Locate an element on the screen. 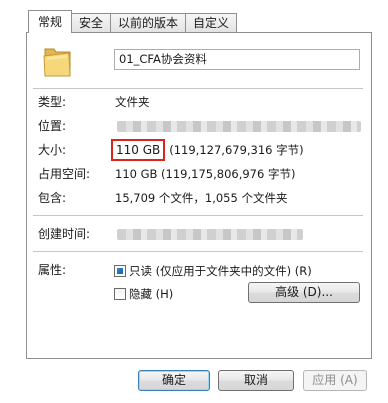 Image resolution: width=388 pixels, height=403 pixels. size-label: 大小: is located at coordinates (52, 150).